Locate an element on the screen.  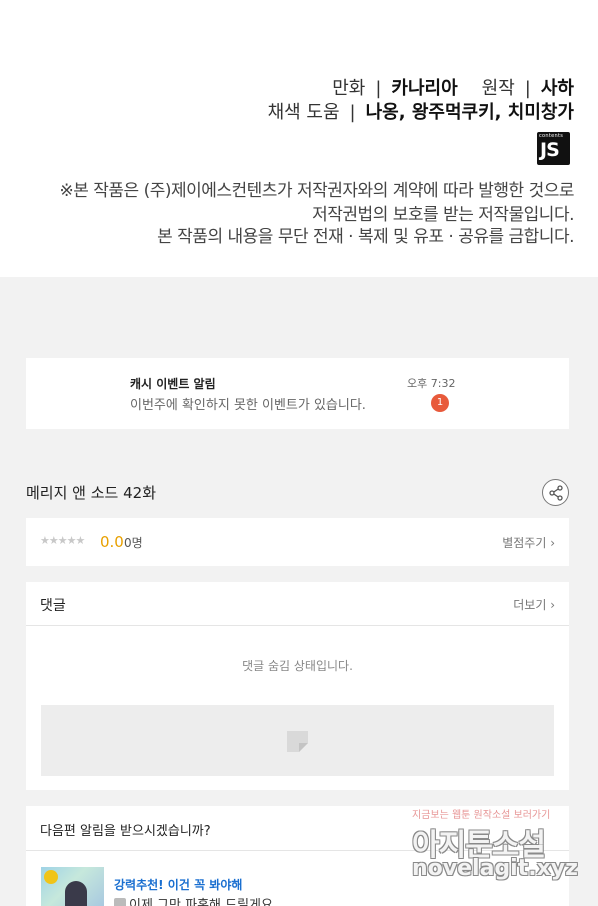
credit-line-authors: 만화 | 카나리아 원작 | 사하 is located at coordinates (453, 87).